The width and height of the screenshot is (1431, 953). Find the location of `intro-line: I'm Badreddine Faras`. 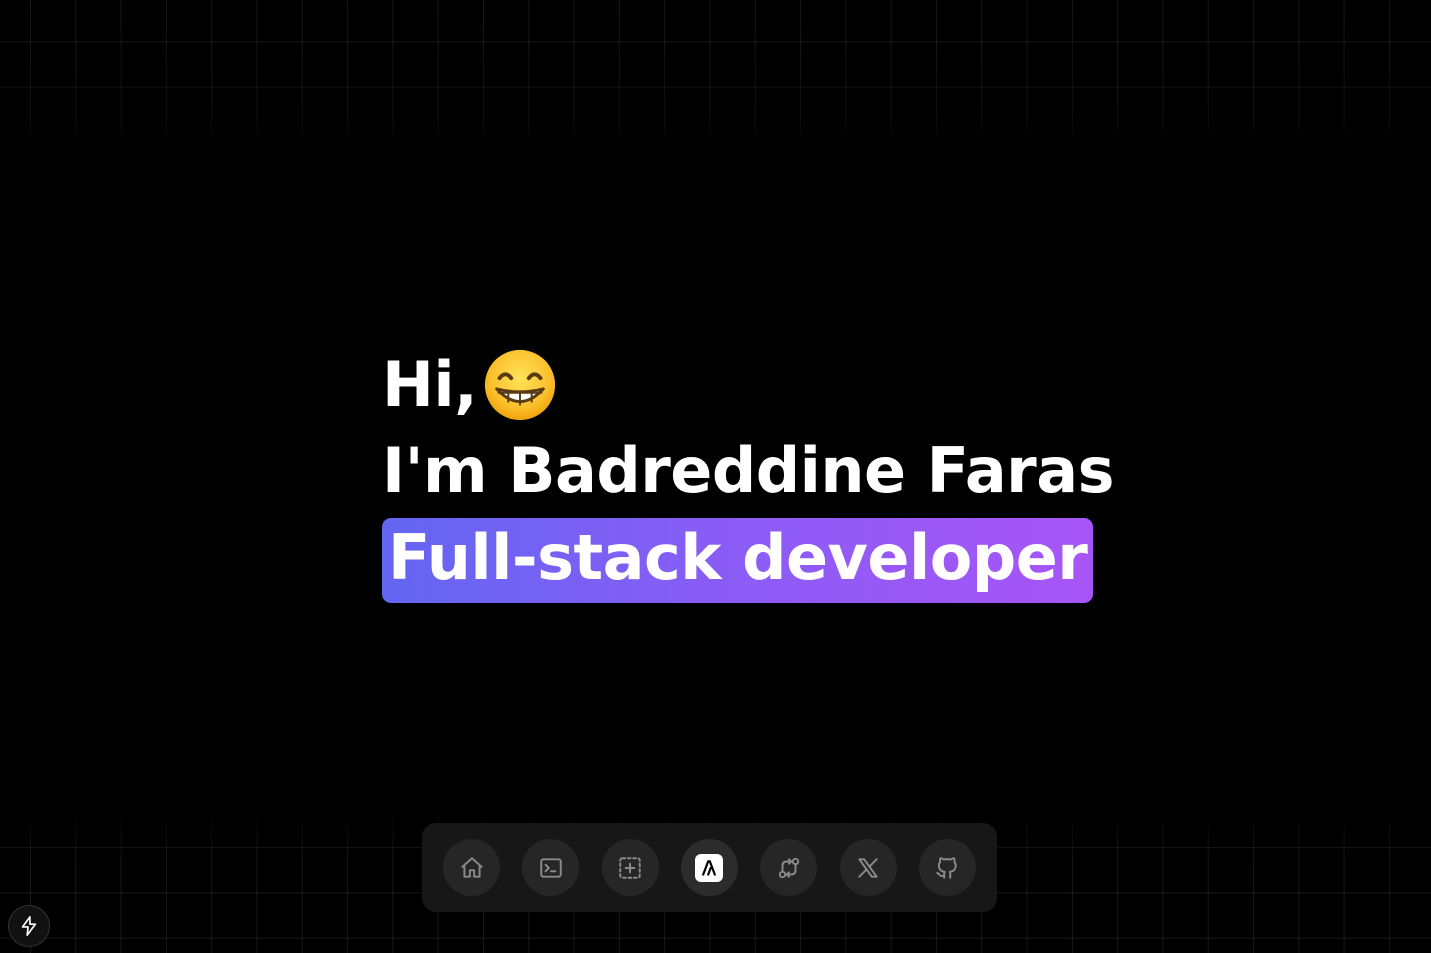

intro-line: I'm Badreddine Faras is located at coordinates (748, 470).